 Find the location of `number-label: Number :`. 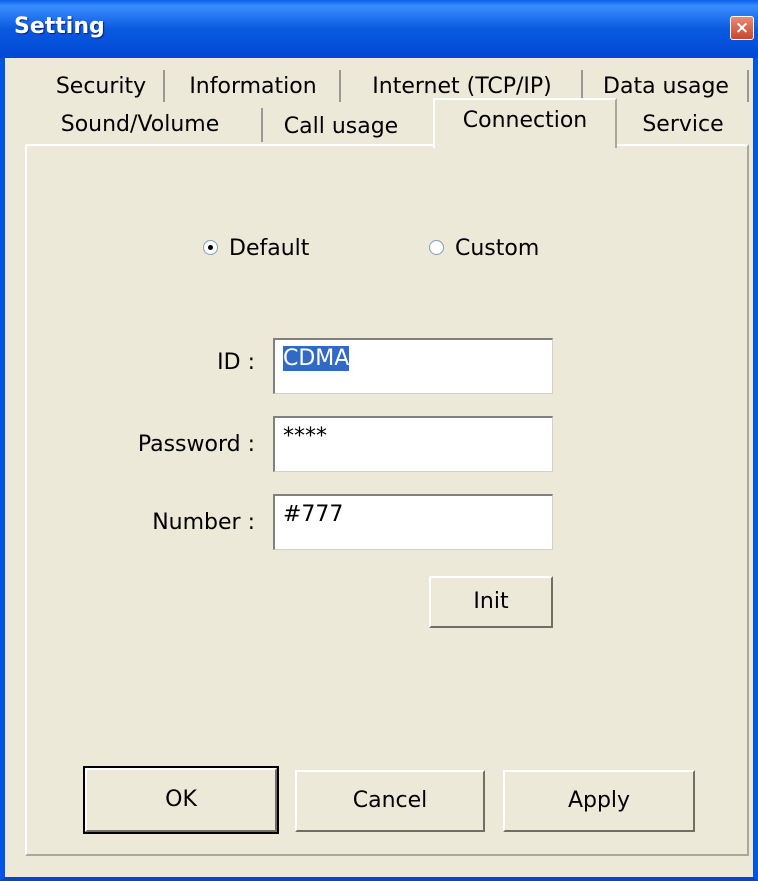

number-label: Number : is located at coordinates (203, 522).